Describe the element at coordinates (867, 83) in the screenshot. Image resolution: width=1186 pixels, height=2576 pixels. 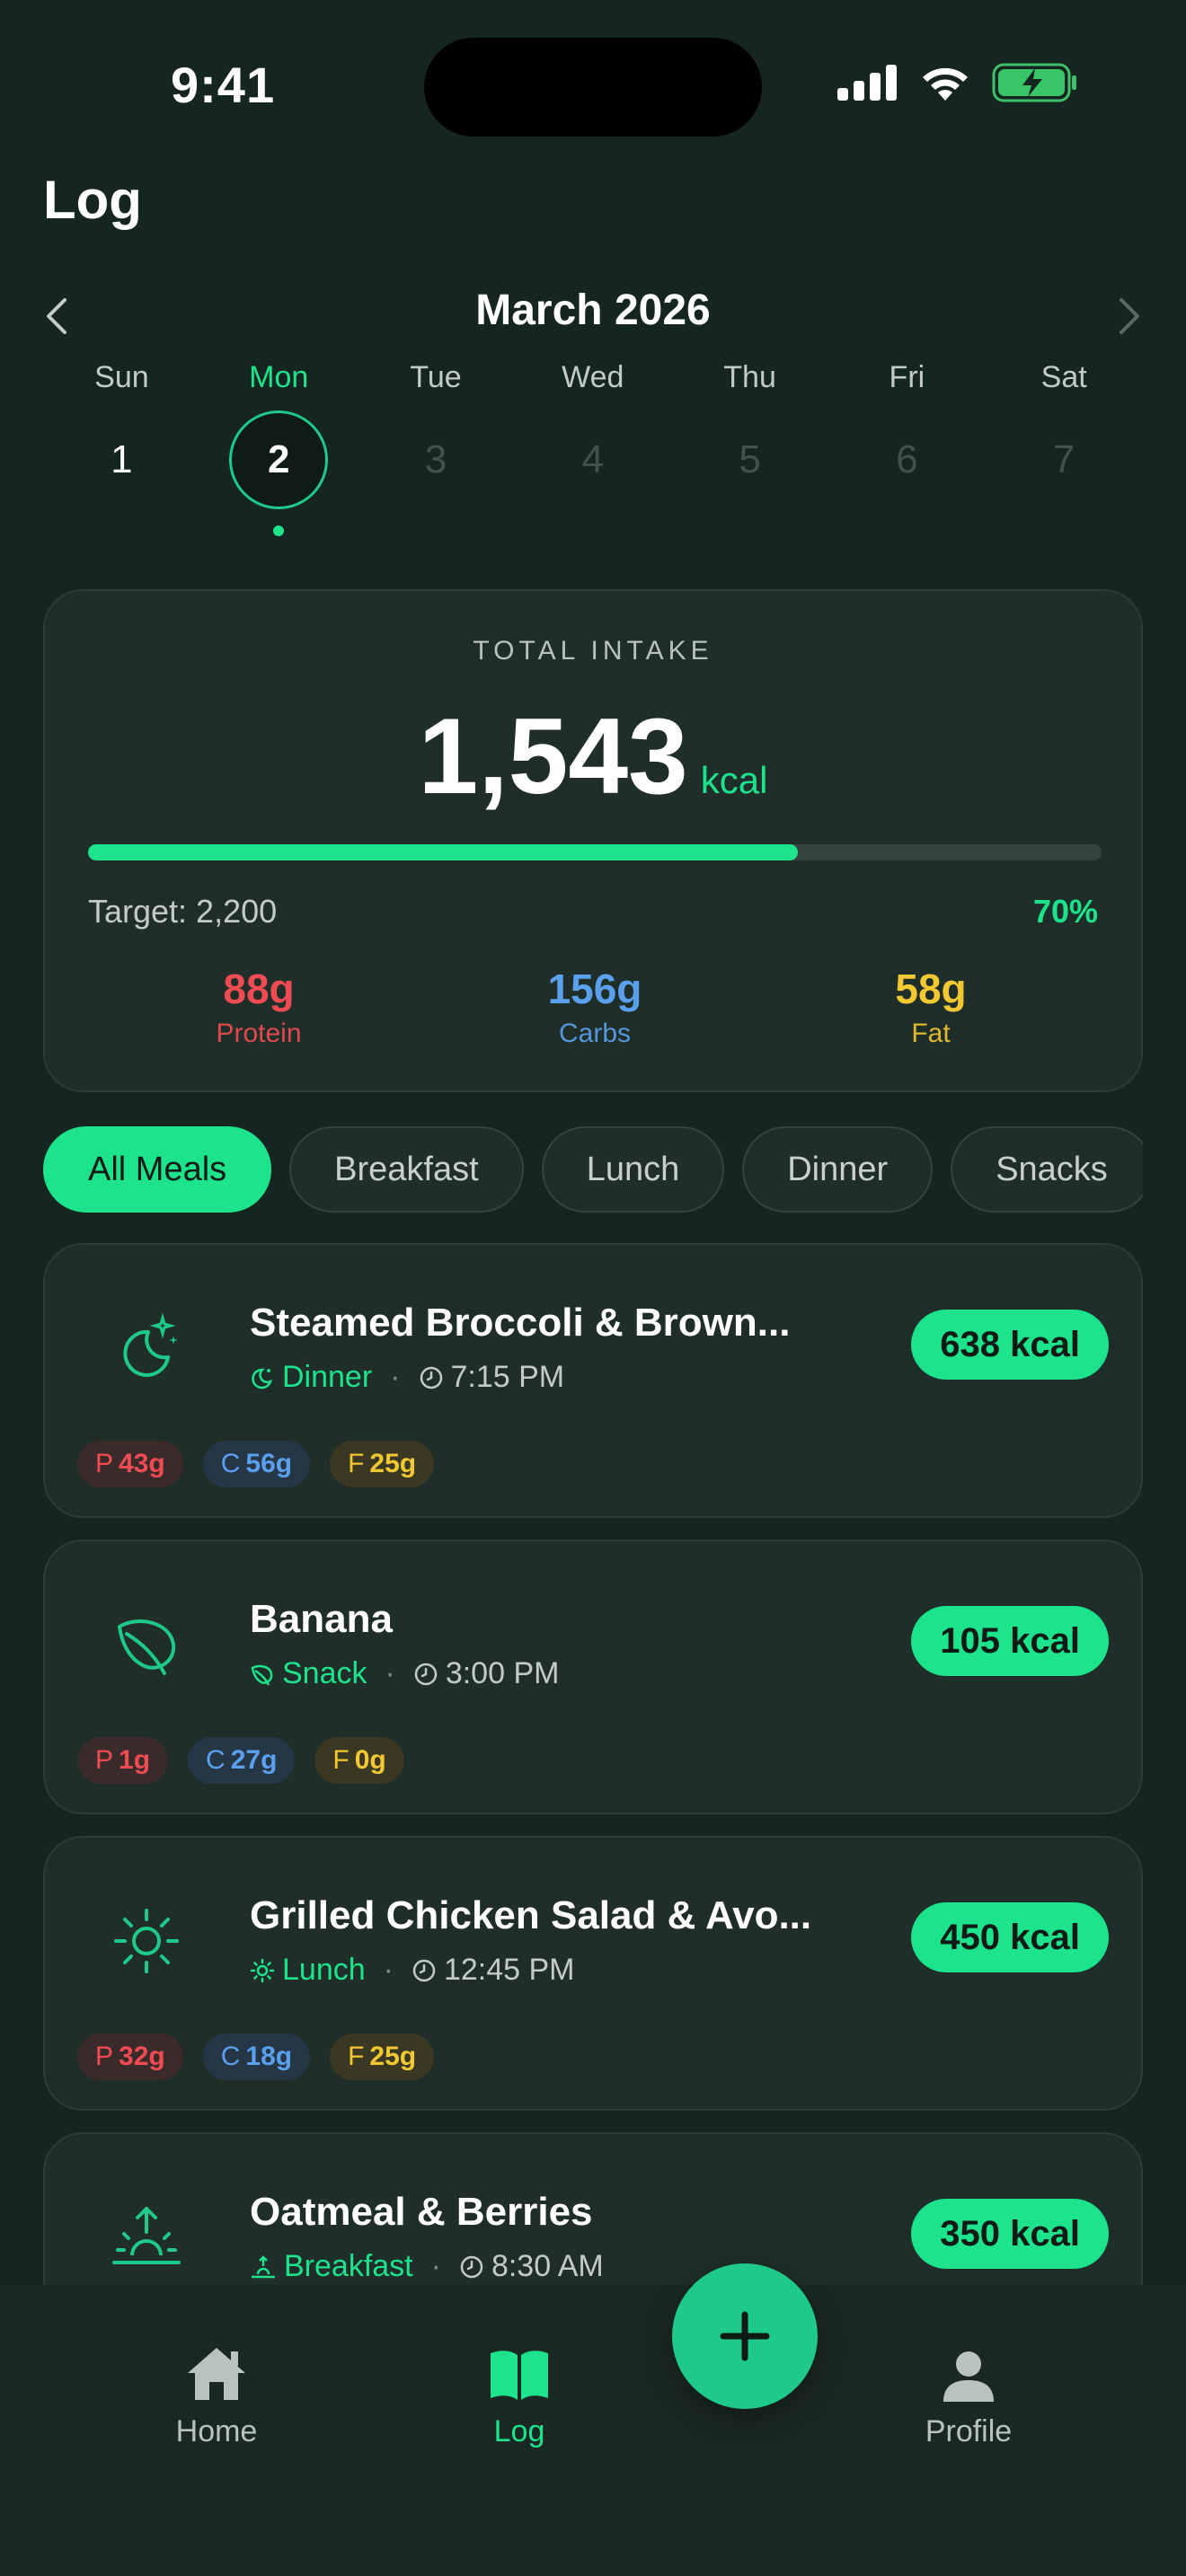
I see `signal-icon` at that location.